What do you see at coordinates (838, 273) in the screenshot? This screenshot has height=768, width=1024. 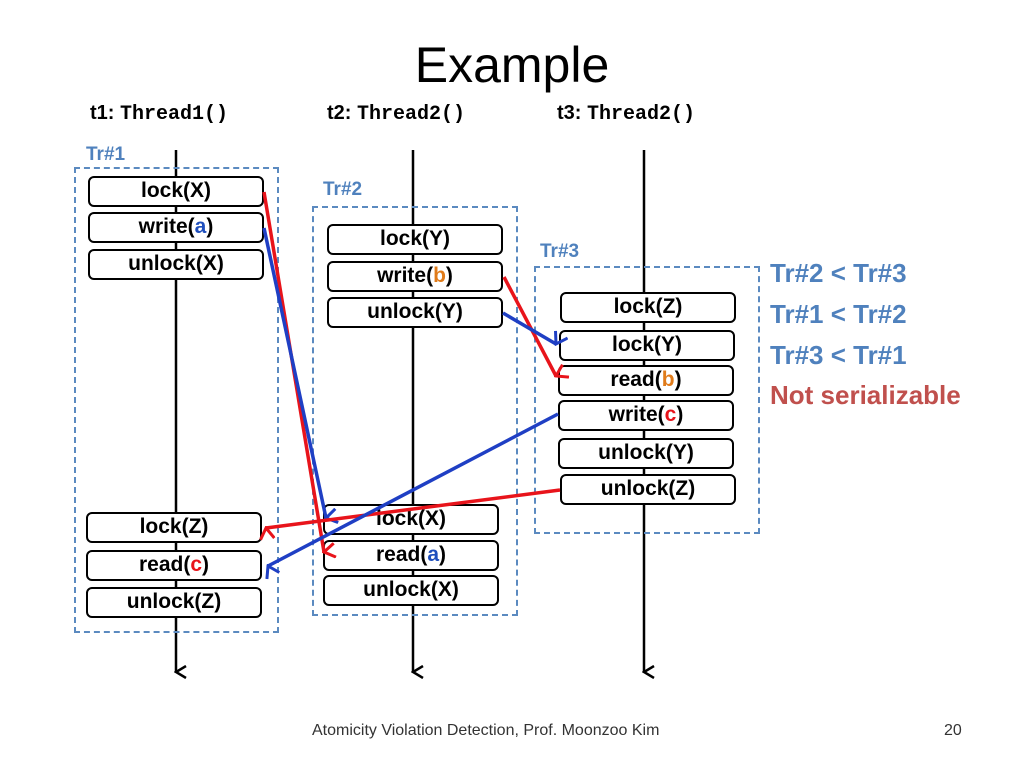 I see `ordering-tr2-tr3: Tr#2 < Tr#3` at bounding box center [838, 273].